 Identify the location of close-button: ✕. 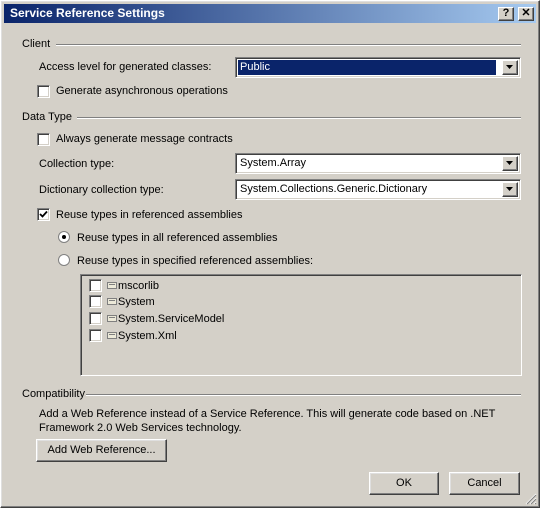
(526, 14).